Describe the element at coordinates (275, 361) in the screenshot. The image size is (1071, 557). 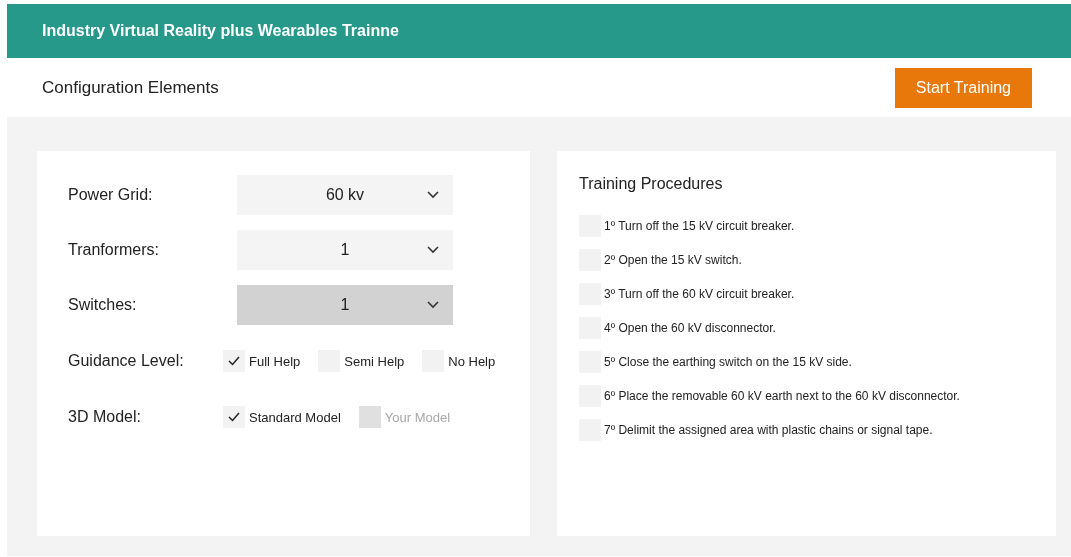
I see `checkbox-label: Full Help` at that location.